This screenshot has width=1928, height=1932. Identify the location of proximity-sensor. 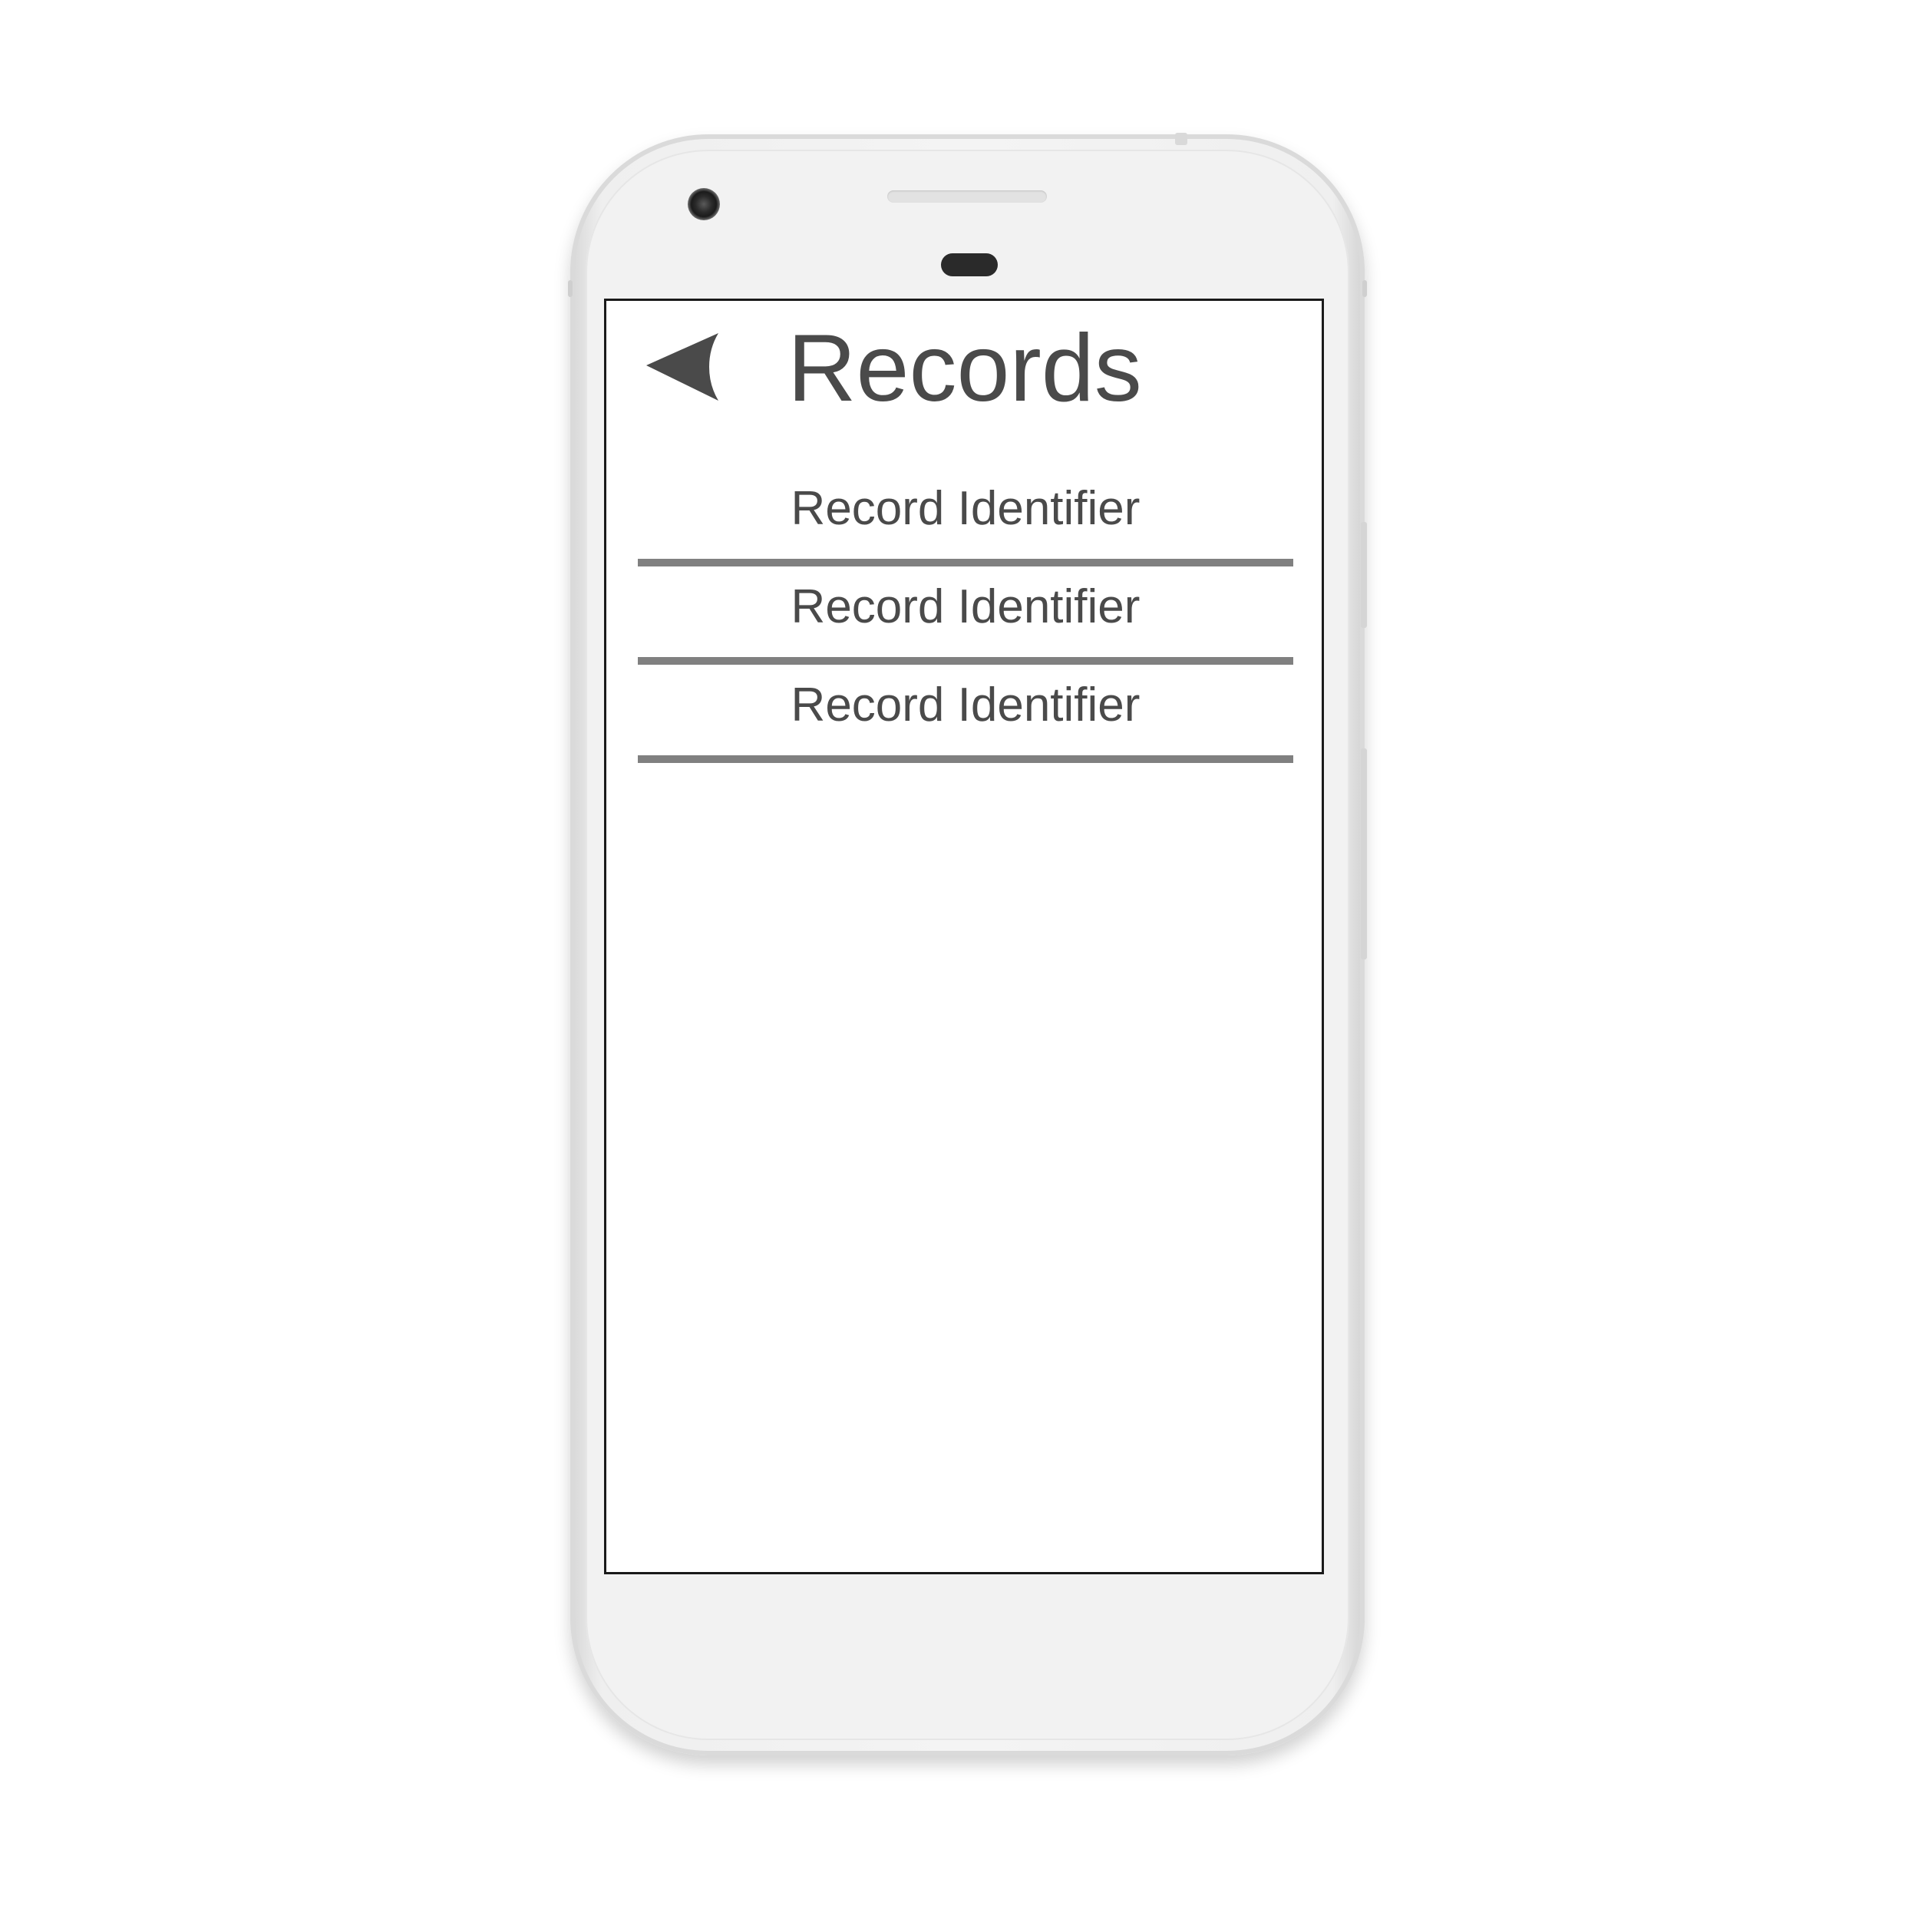
(970, 264).